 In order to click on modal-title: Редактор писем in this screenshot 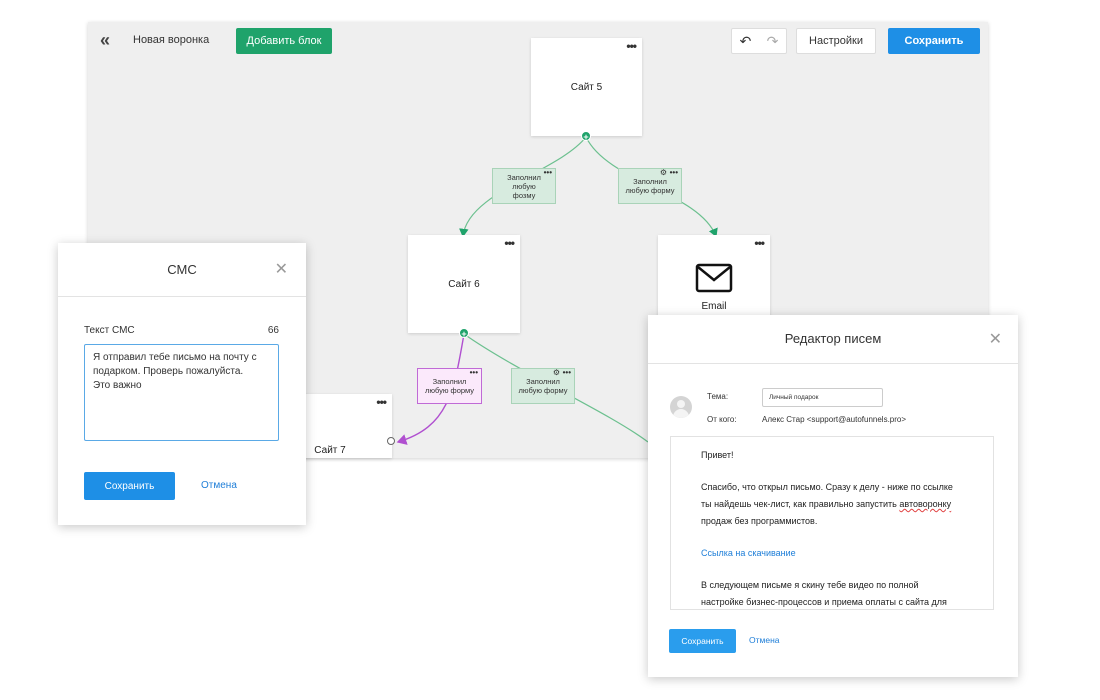, I will do `click(833, 338)`.